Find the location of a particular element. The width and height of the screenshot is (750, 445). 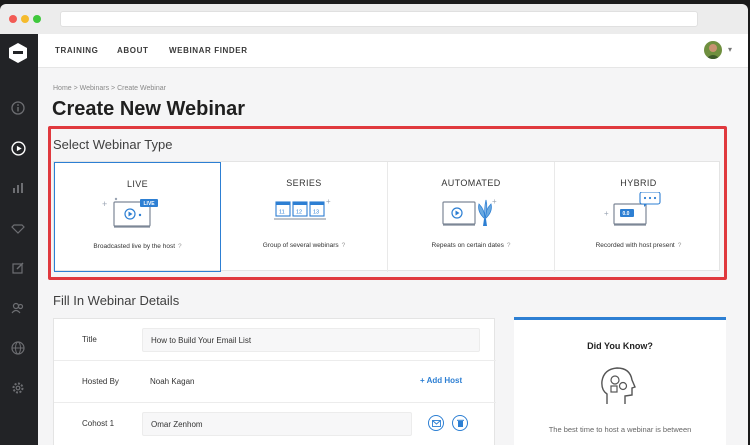

browser-chrome is located at coordinates (374, 19).